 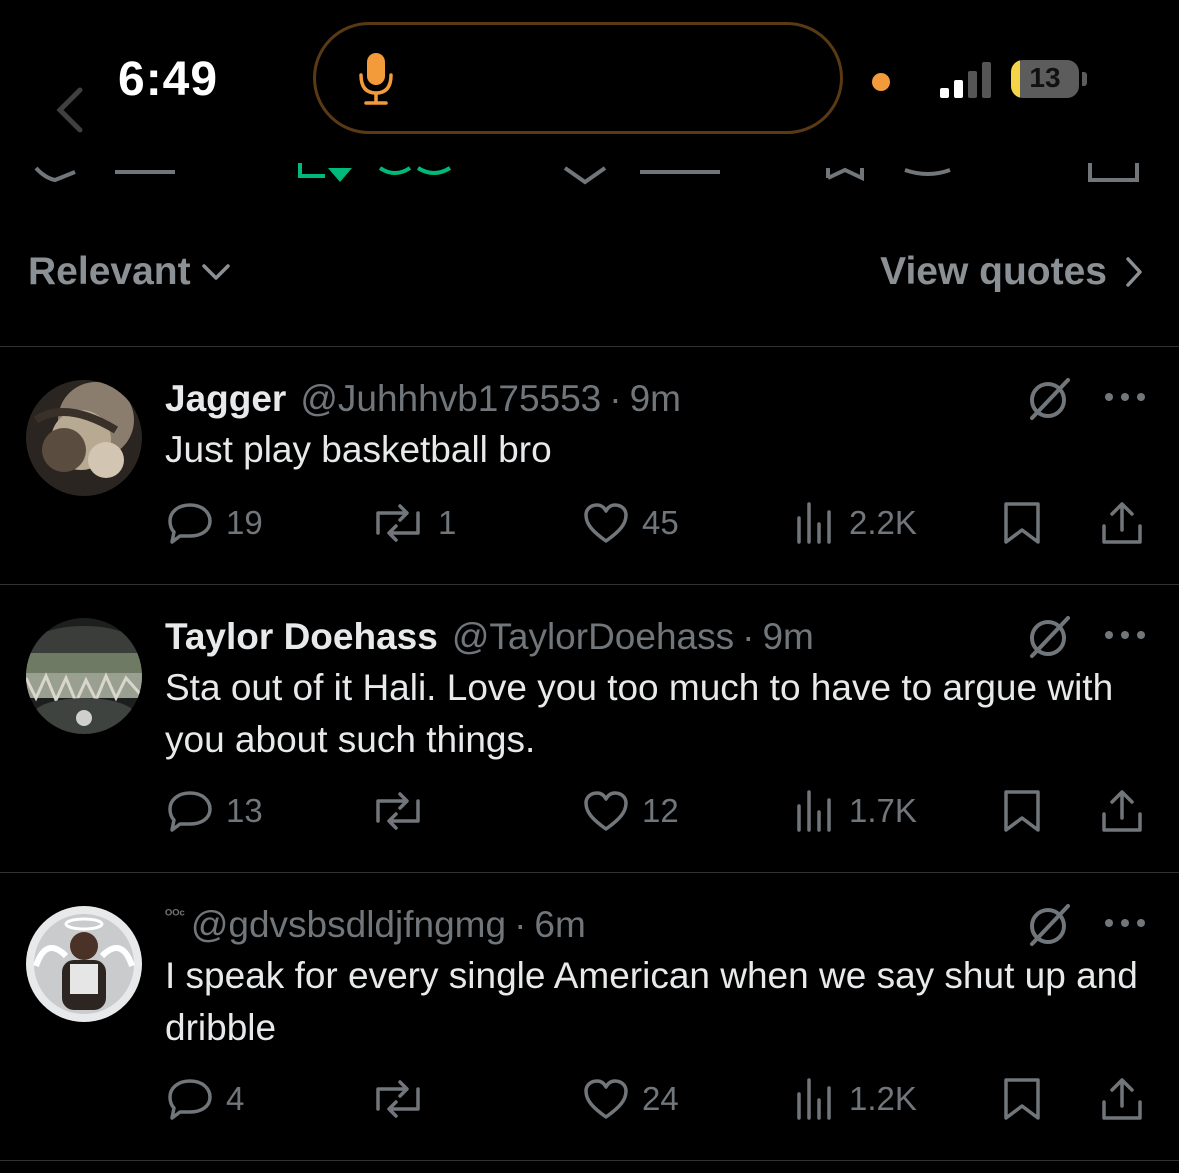 What do you see at coordinates (630, 523) in the screenshot?
I see `like-button: 45` at bounding box center [630, 523].